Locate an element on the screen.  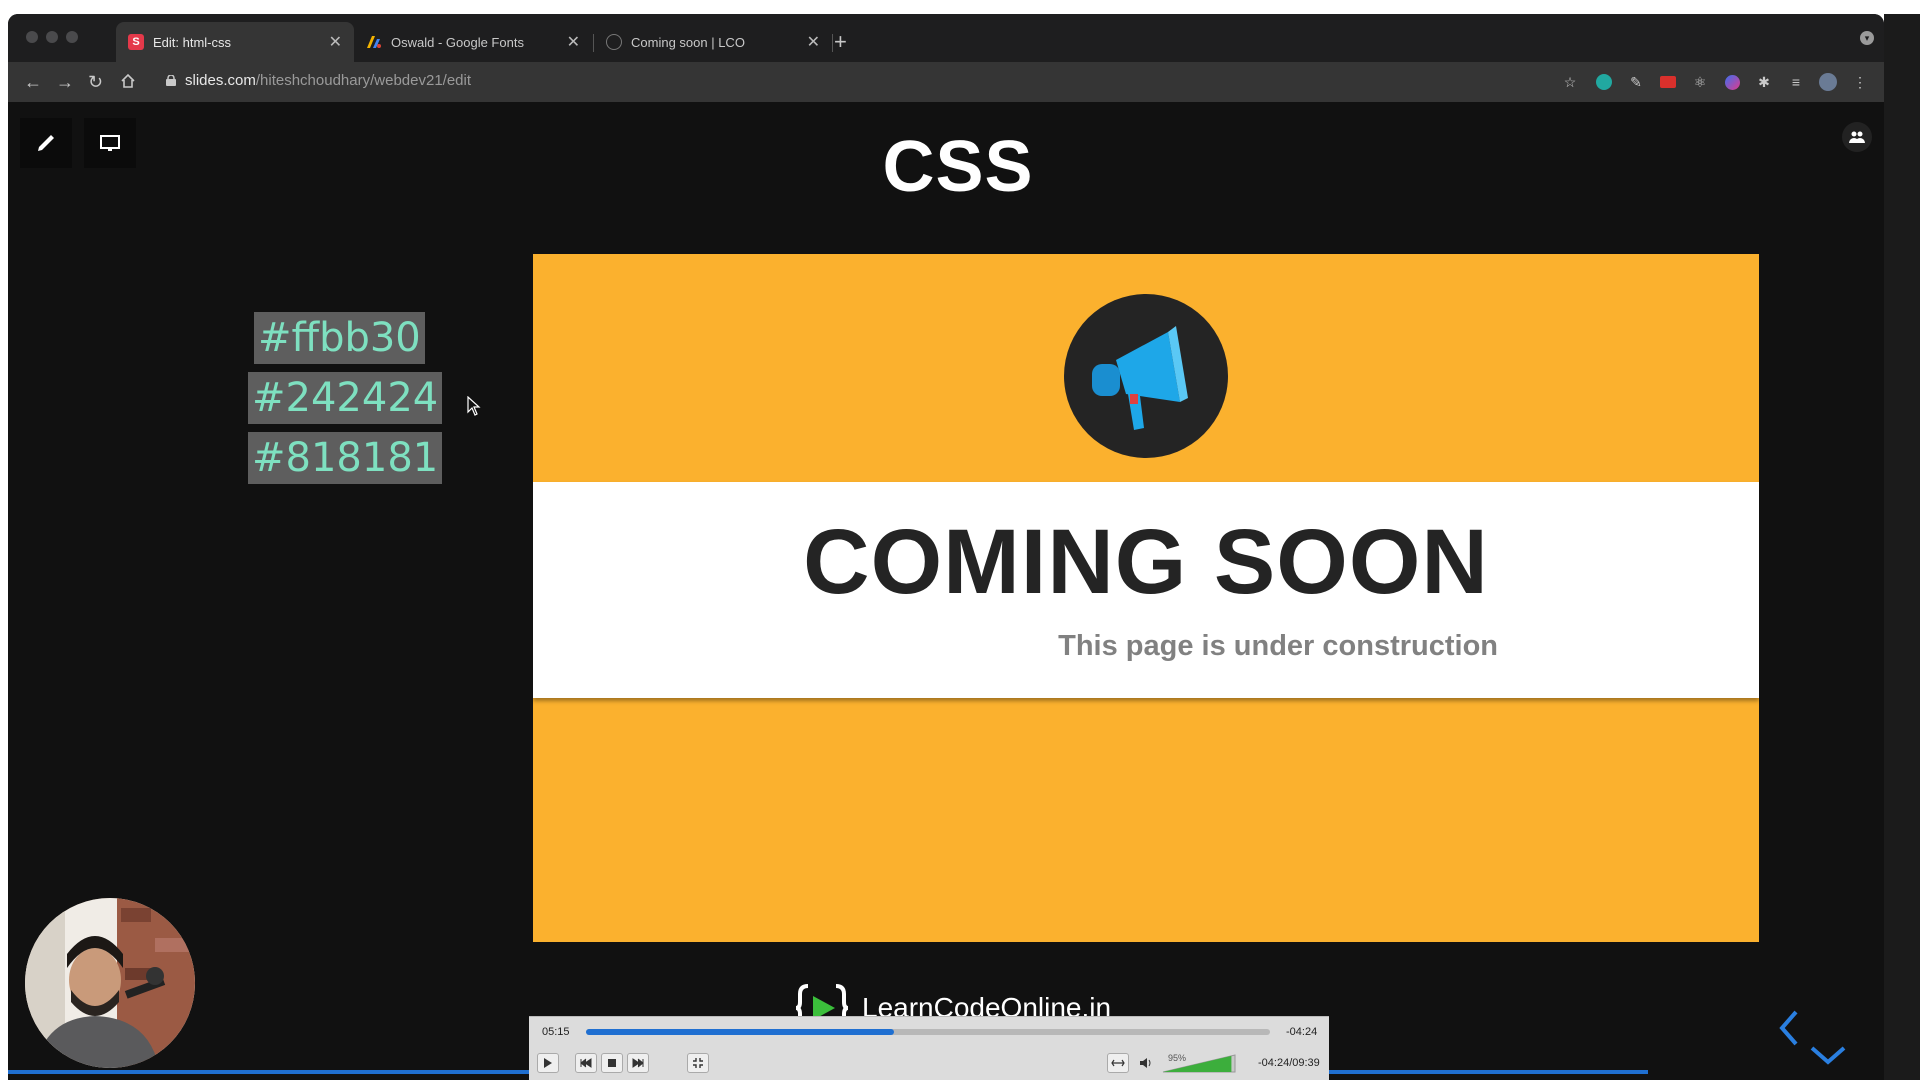
tab-title: Coming soon | LCO is located at coordinates (688, 42).